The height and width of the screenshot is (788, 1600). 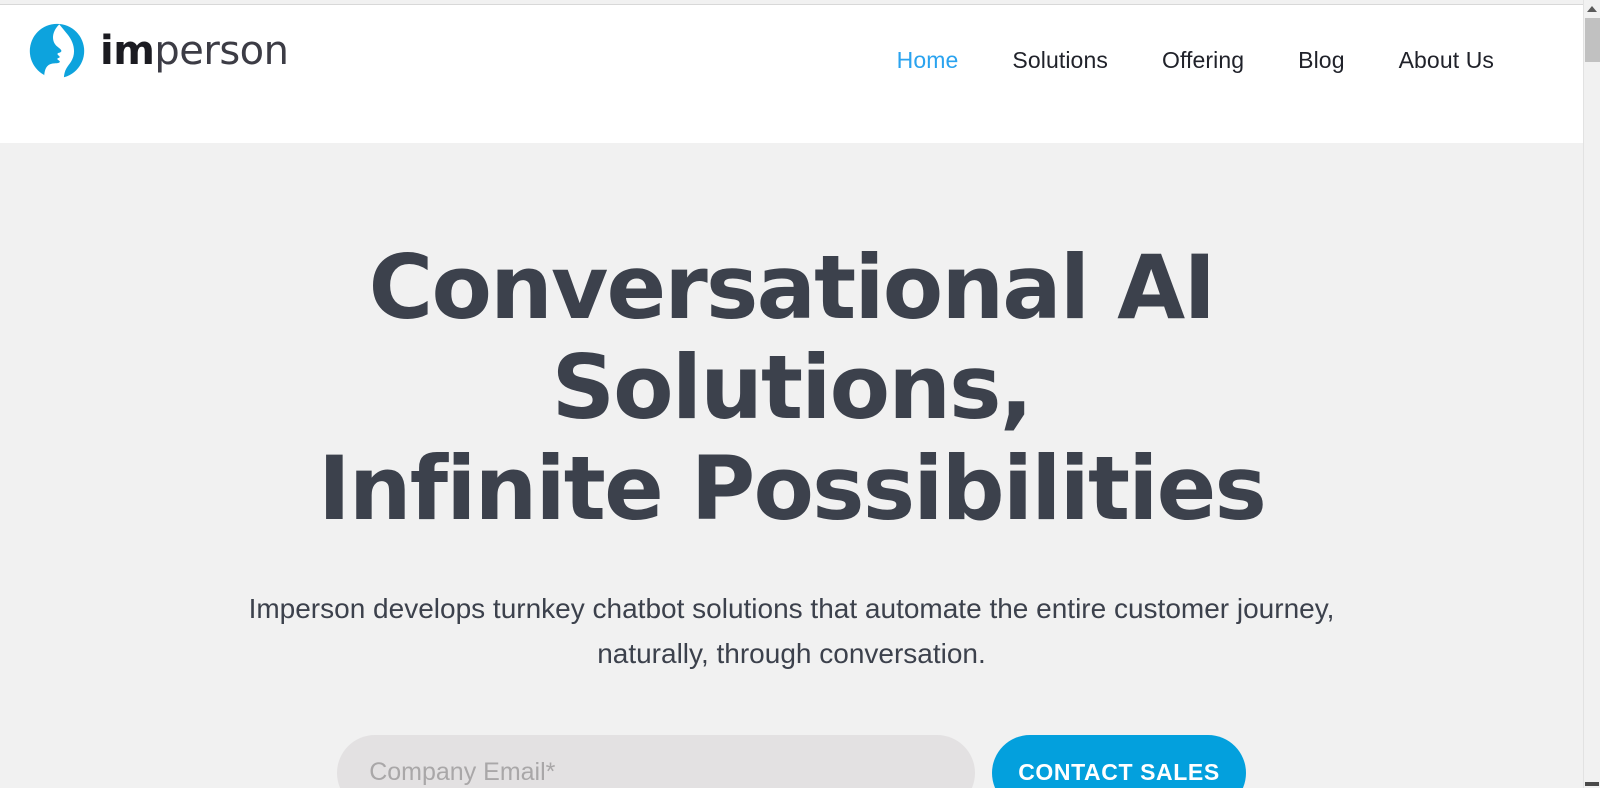 I want to click on contact-sales-form: CONTACT SALES, so click(x=792, y=761).